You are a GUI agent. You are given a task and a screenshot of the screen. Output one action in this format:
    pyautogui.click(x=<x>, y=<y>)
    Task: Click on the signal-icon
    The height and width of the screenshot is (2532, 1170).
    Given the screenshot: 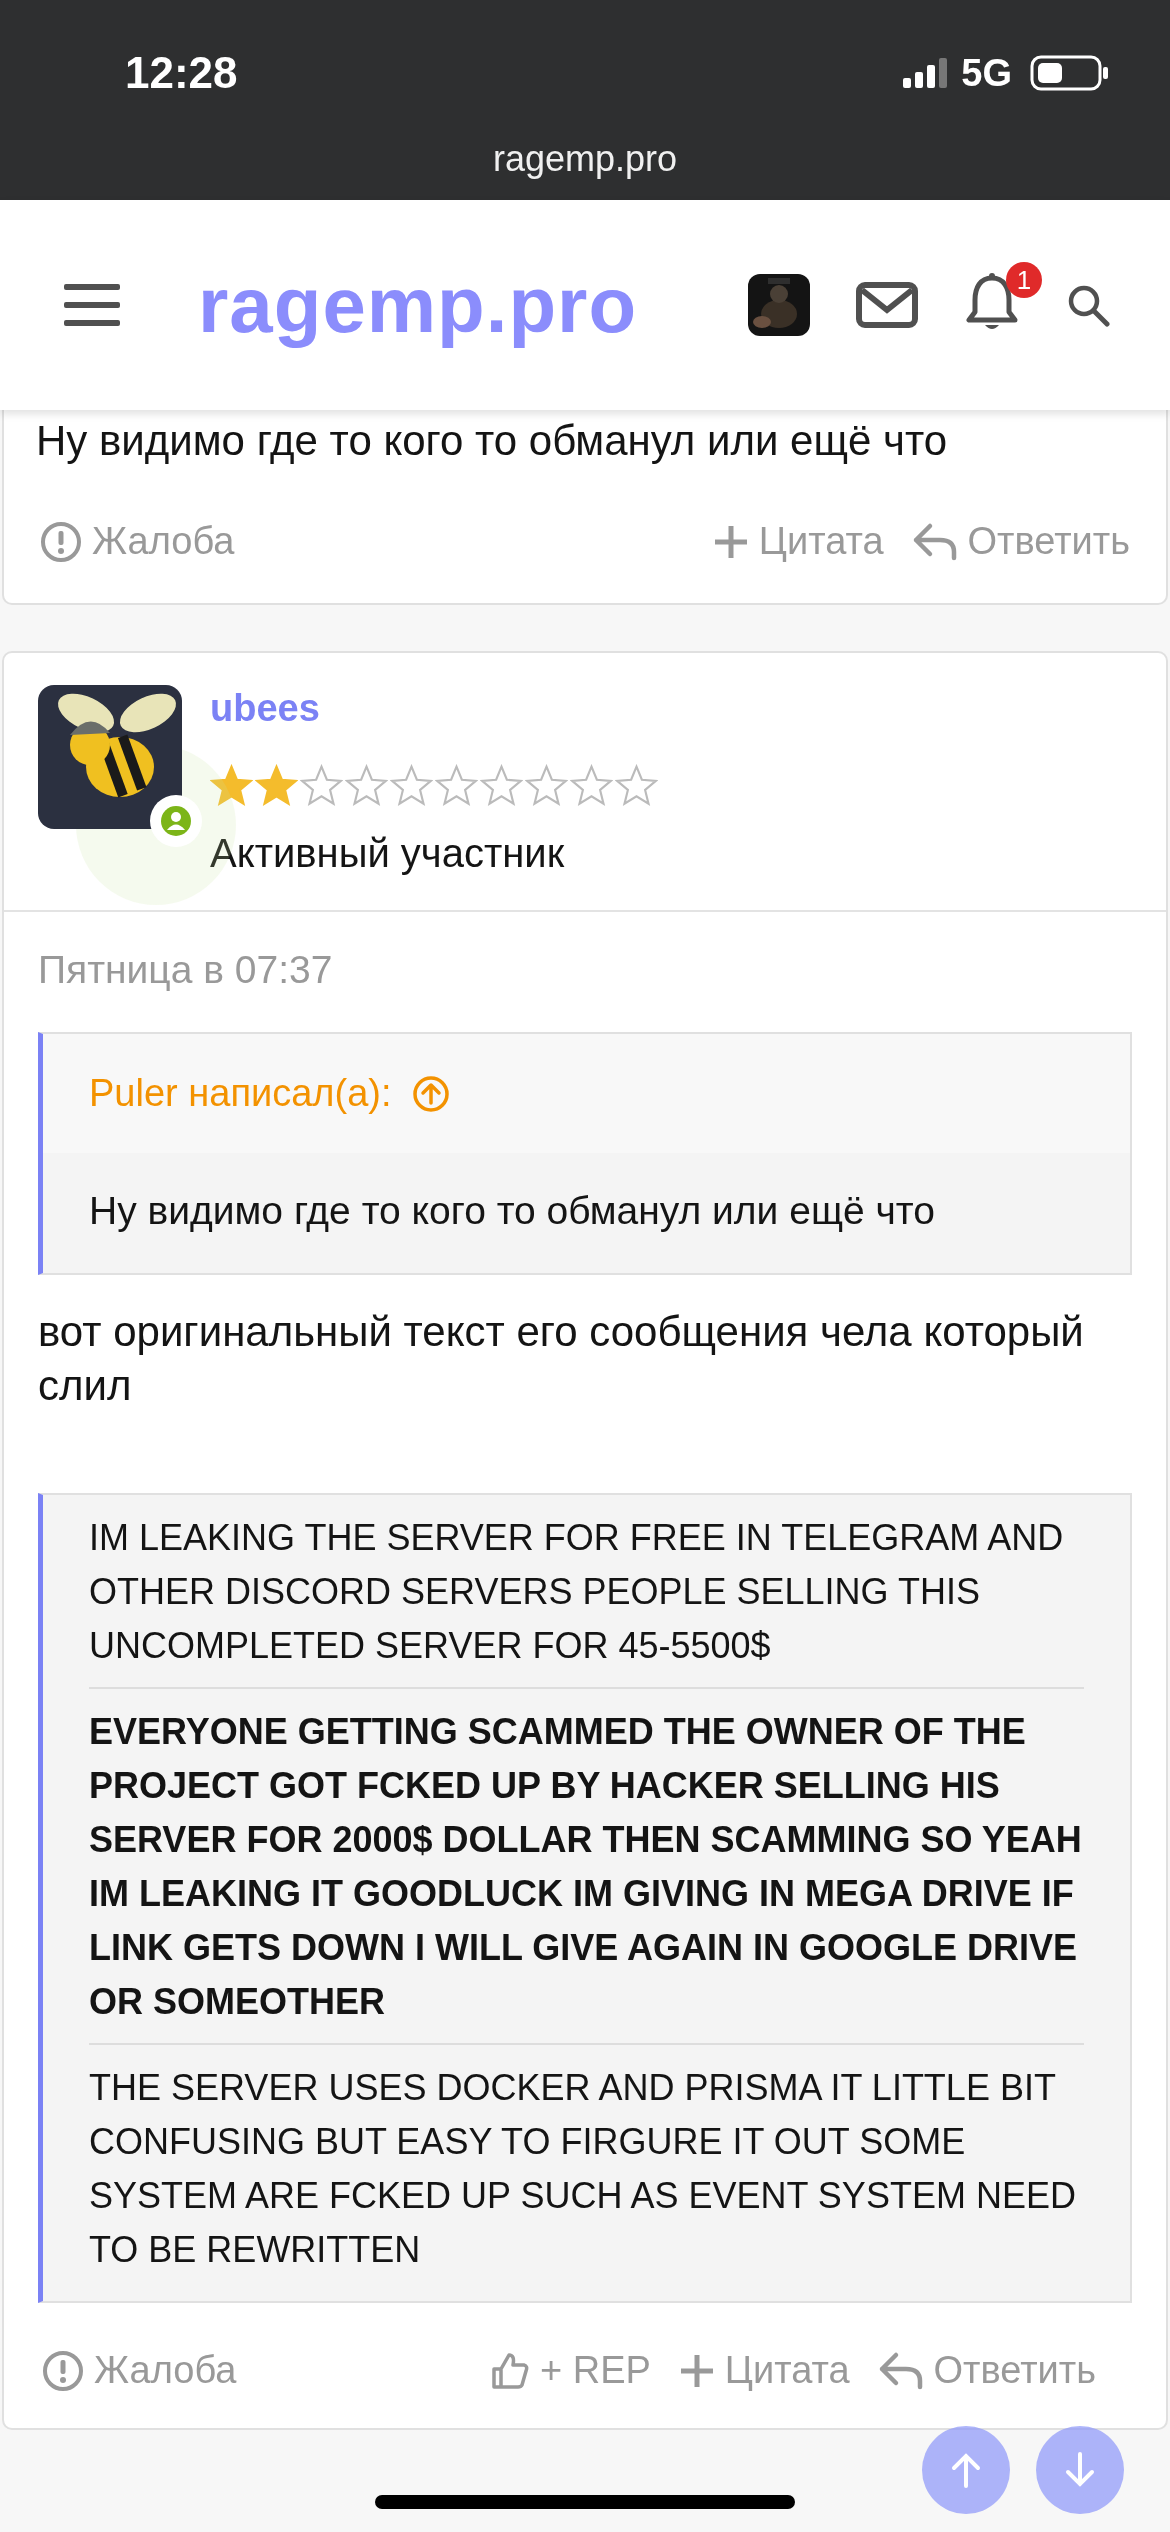 What is the action you would take?
    pyautogui.click(x=926, y=73)
    